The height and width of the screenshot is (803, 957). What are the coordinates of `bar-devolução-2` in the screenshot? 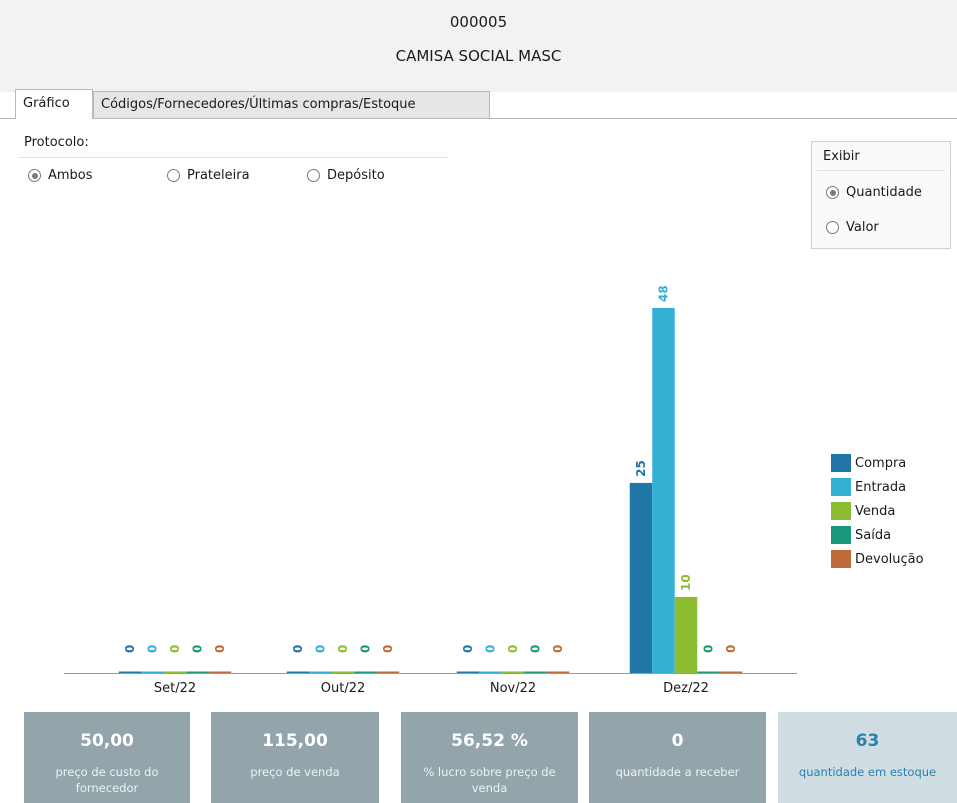 It's located at (558, 672).